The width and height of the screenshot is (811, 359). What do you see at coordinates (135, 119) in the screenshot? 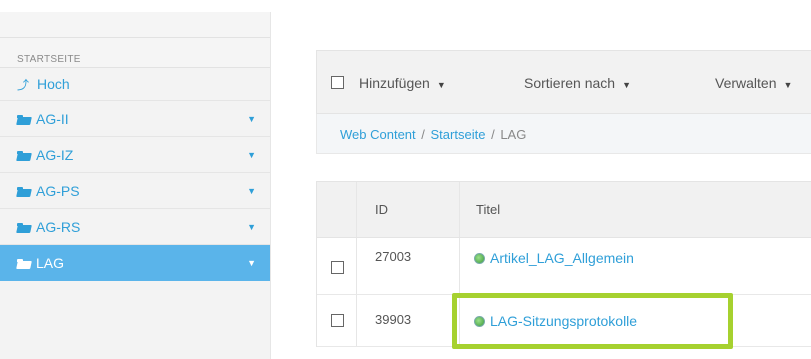
I see `sidebar-item-ag-ii: AG-II ▼` at bounding box center [135, 119].